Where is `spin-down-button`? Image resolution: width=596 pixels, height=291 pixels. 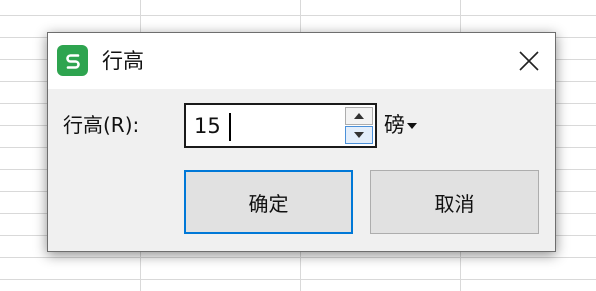
spin-down-button is located at coordinates (359, 135).